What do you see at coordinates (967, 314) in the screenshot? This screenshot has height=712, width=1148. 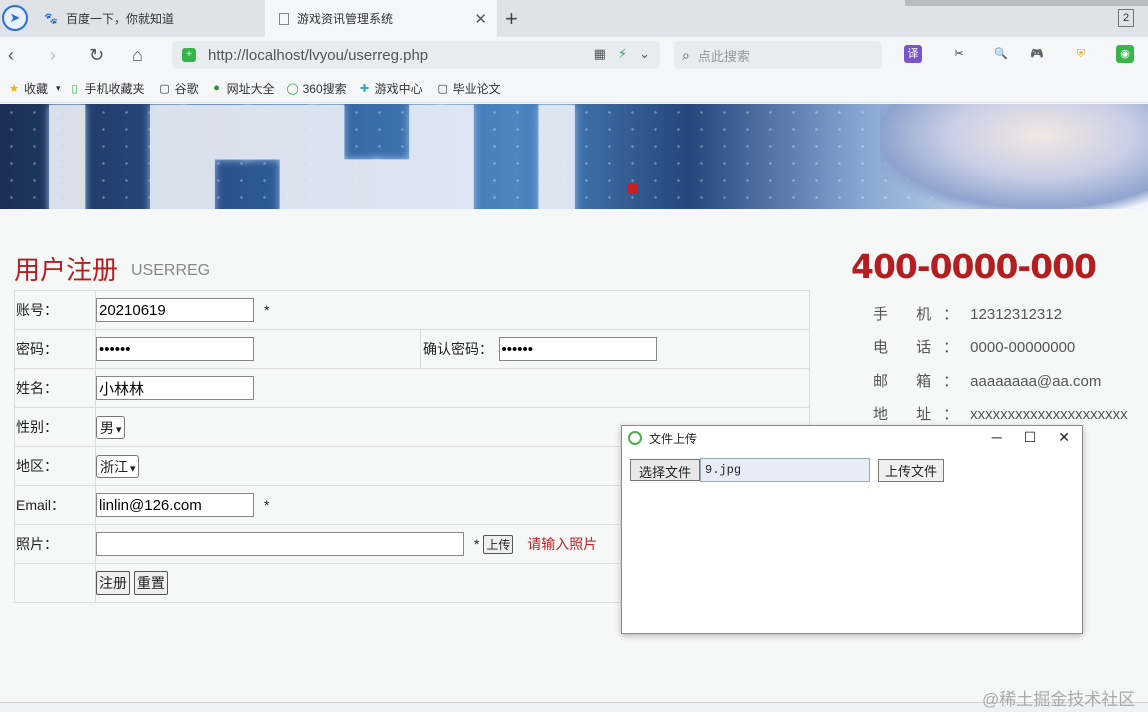 I see `contact-mobile: 手 机：12312312312` at bounding box center [967, 314].